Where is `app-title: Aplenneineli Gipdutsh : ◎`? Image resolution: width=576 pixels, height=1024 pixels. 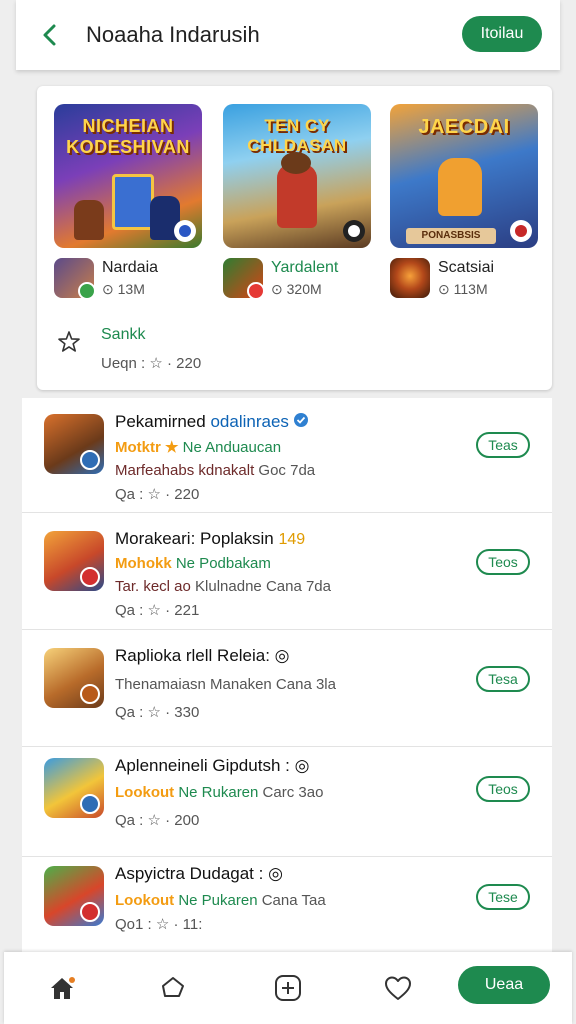 app-title: Aplenneineli Gipdutsh : ◎ is located at coordinates (212, 765).